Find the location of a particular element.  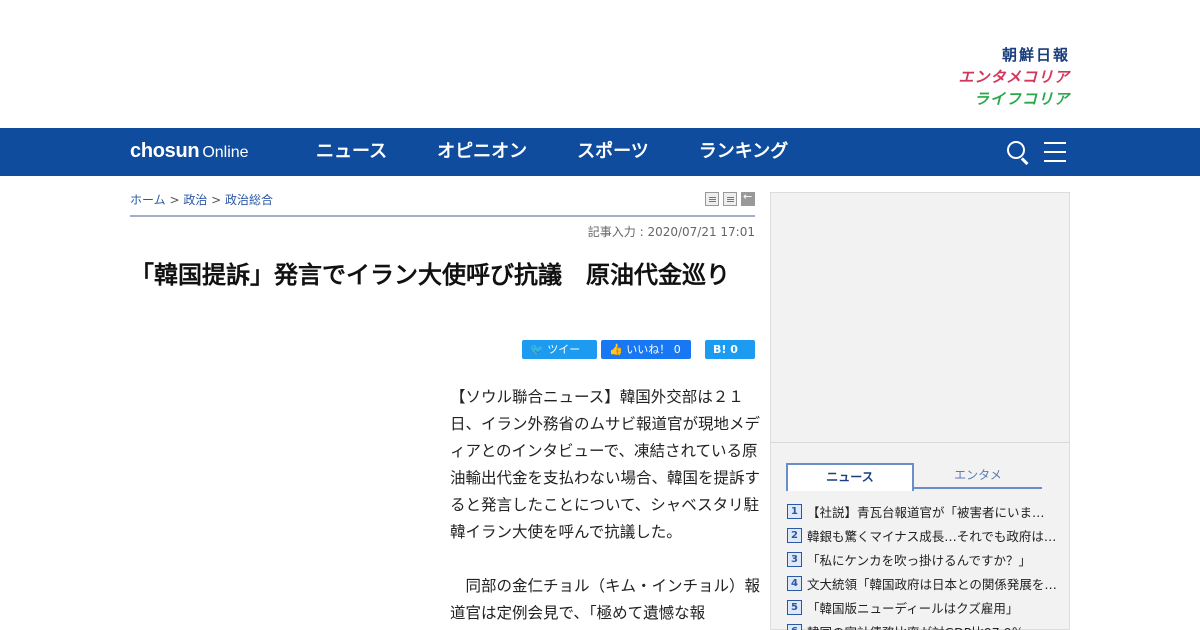

ranking-item: 5 「韓国版ニューディールはクズ雇用」 is located at coordinates (922, 607).